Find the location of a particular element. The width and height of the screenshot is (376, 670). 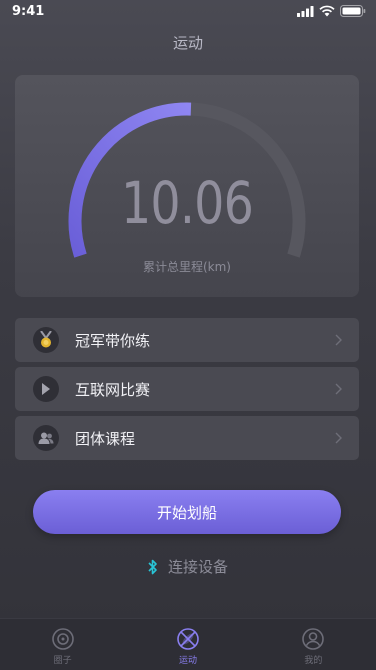

tab-bar: 圈子 运动 我的 is located at coordinates (188, 644).